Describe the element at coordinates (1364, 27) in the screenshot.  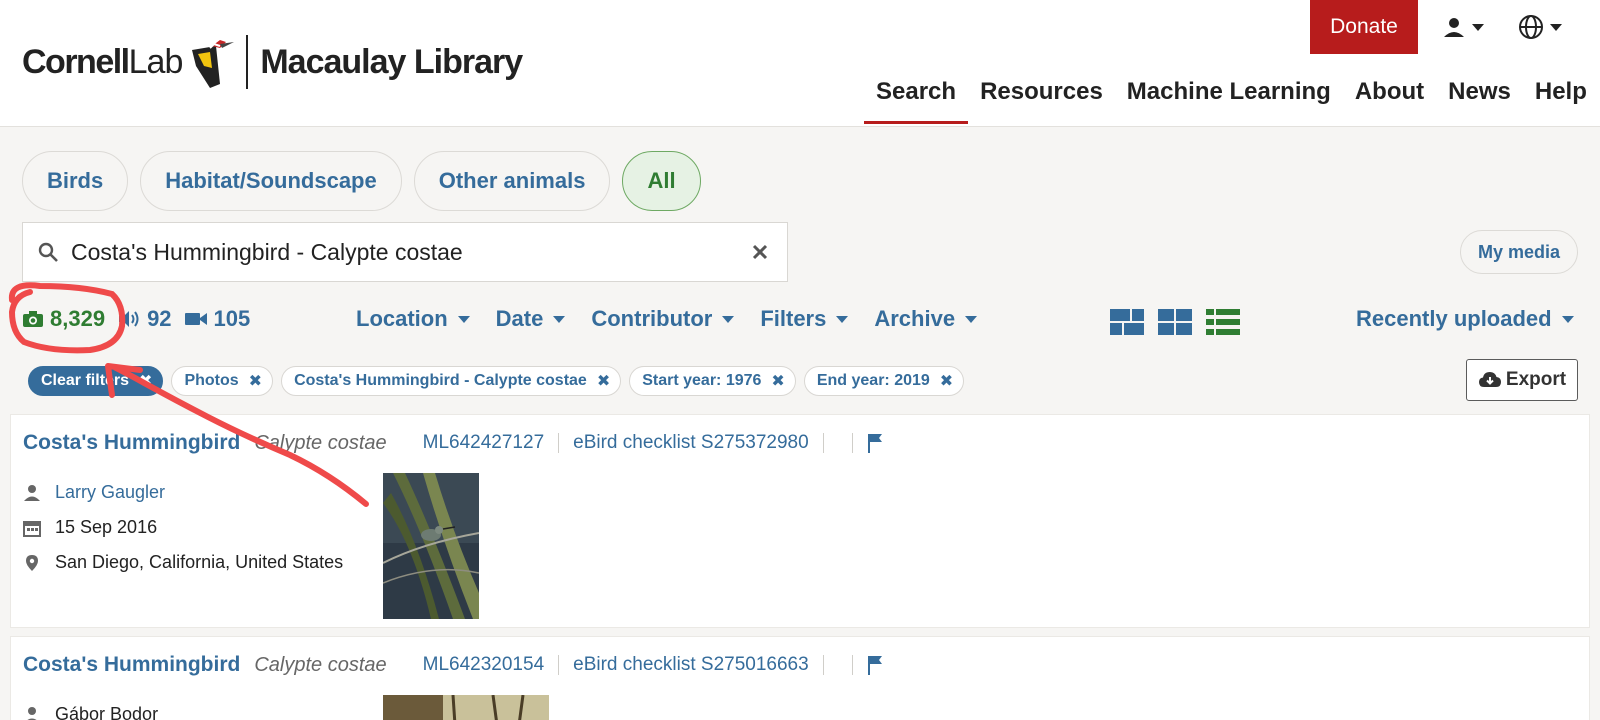
I see `donate-button: Donate` at that location.